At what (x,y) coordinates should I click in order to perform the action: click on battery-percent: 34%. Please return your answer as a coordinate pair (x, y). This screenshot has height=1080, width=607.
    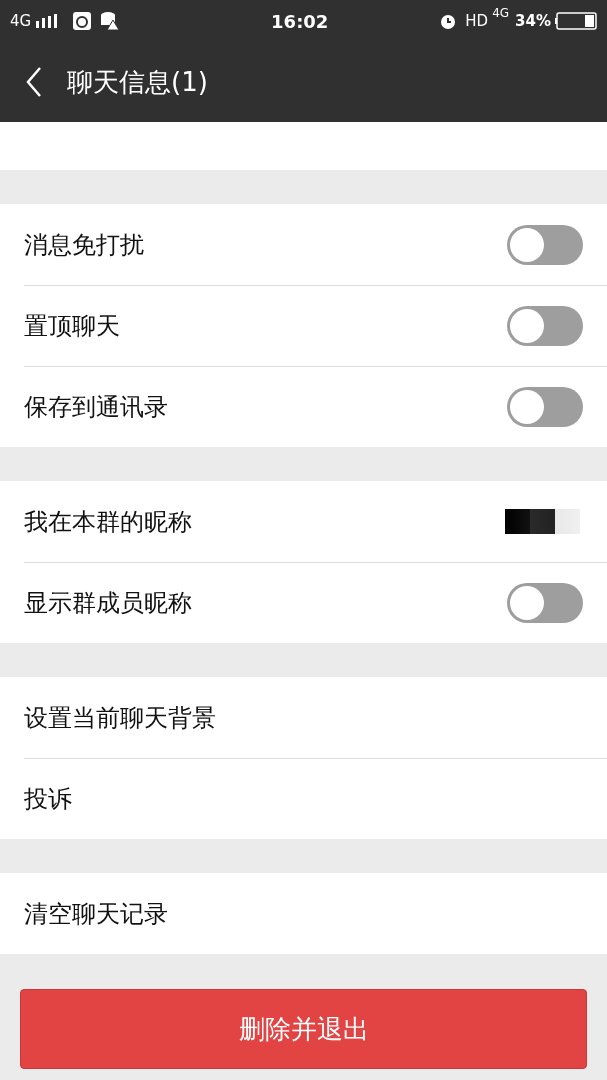
    Looking at the image, I should click on (533, 21).